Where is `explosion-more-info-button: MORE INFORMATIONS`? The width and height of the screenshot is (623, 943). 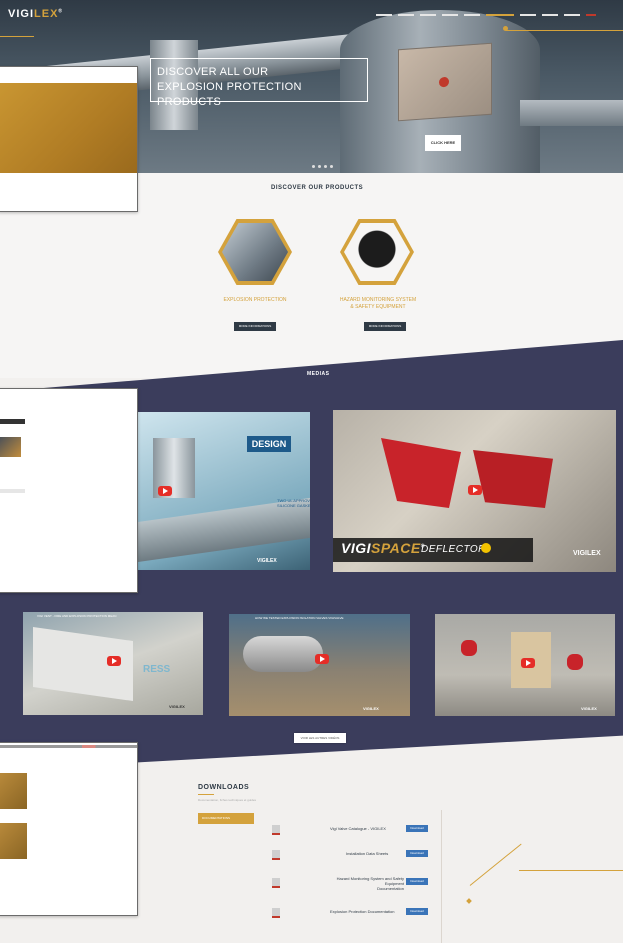
explosion-more-info-button: MORE INFORMATIONS is located at coordinates (255, 326).